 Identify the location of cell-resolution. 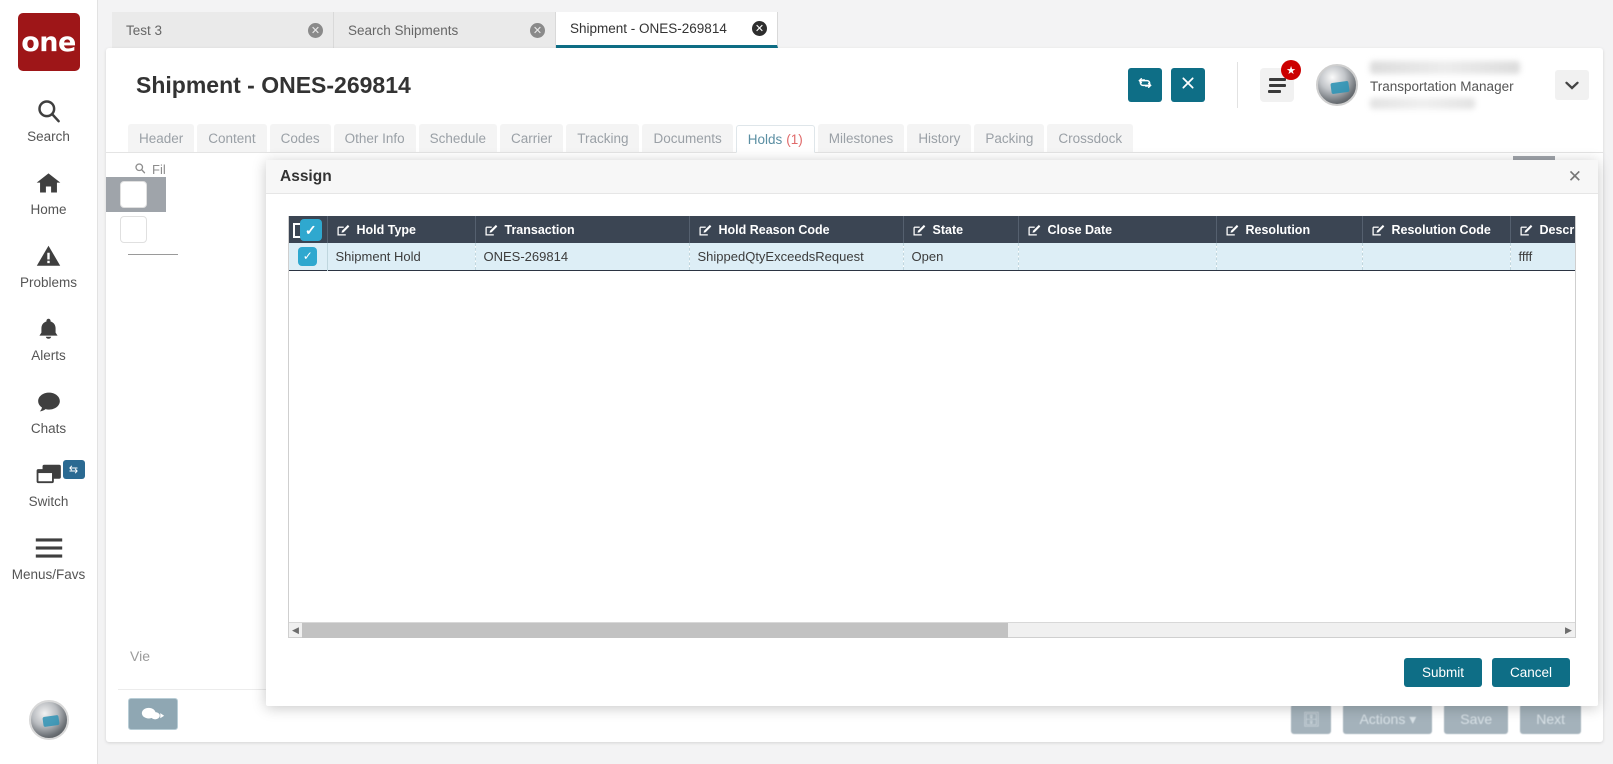
(1289, 256).